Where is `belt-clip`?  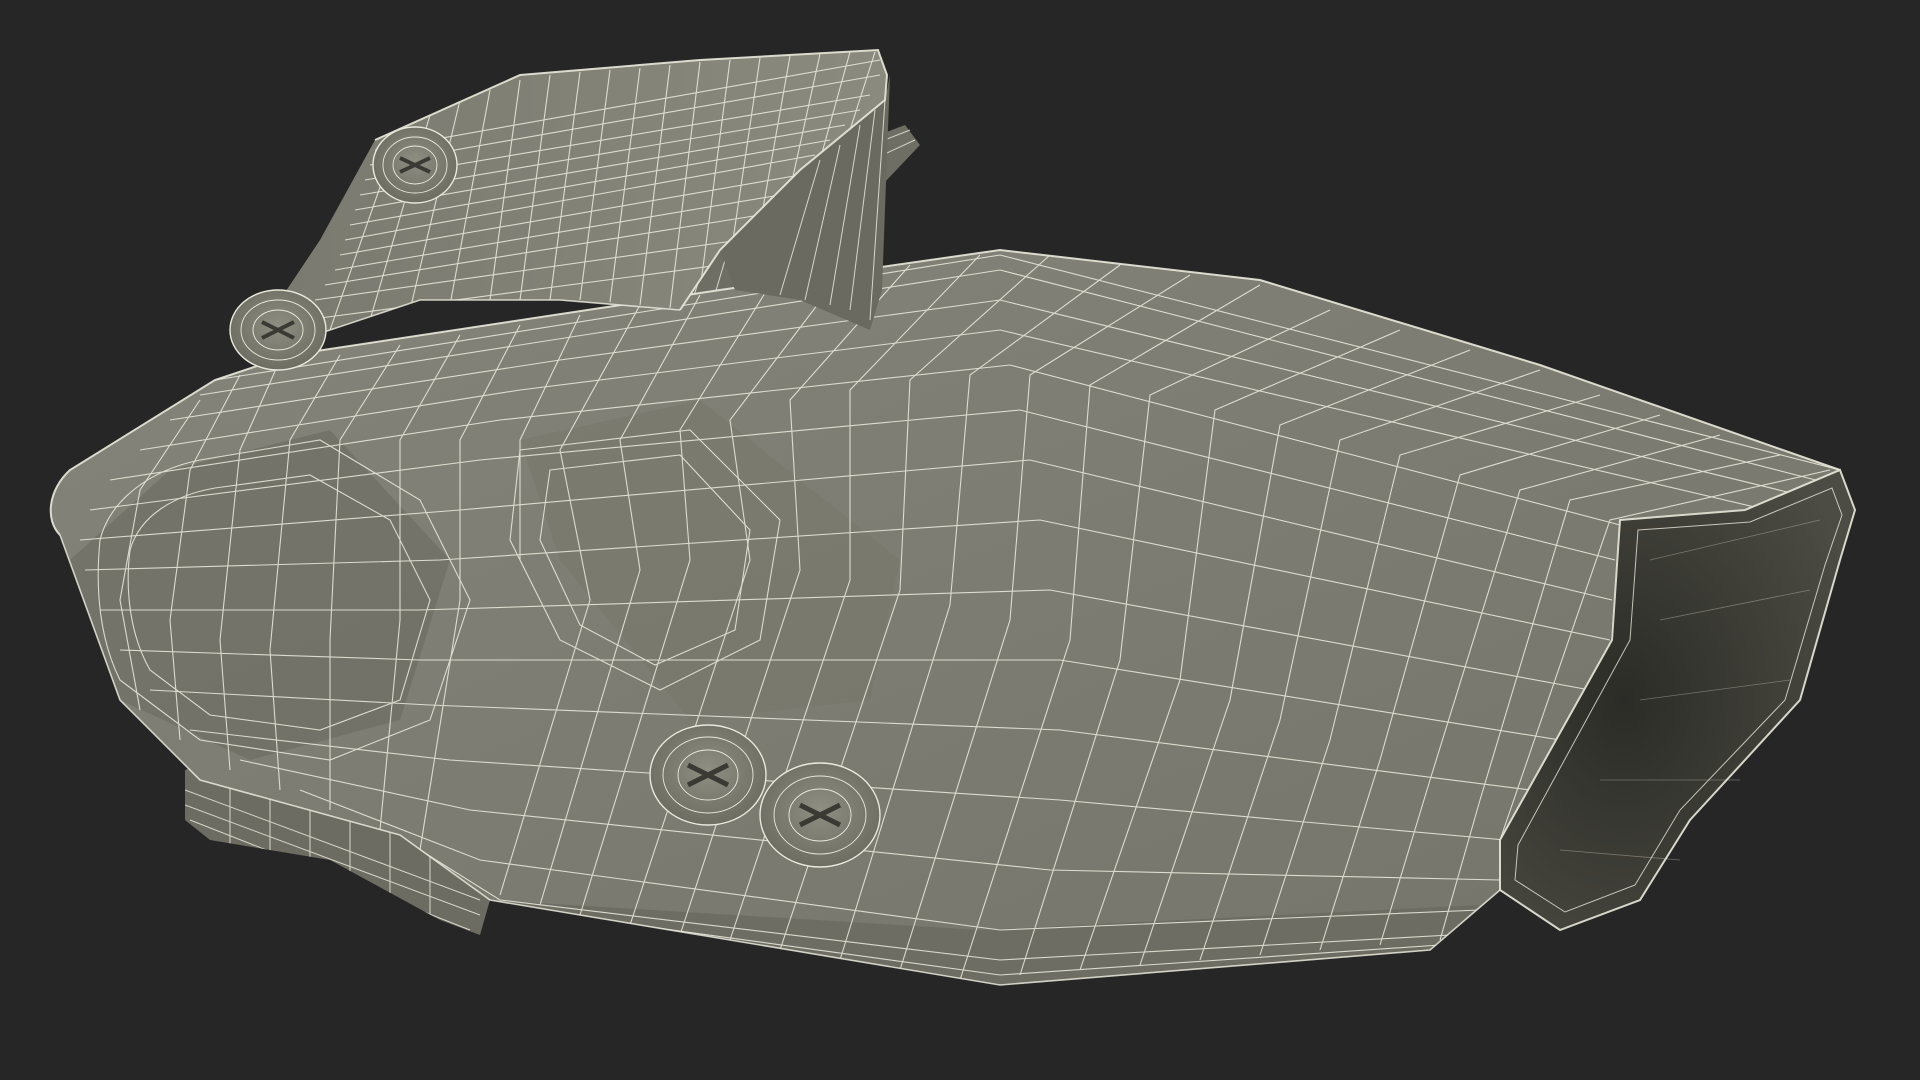 belt-clip is located at coordinates (585, 194).